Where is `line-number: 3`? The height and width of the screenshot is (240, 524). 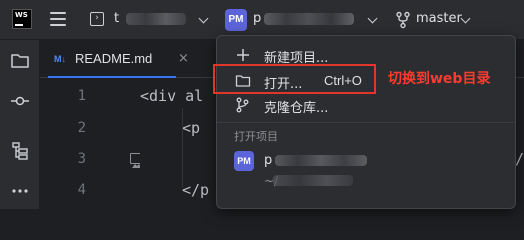
line-number: 3 is located at coordinates (81, 159).